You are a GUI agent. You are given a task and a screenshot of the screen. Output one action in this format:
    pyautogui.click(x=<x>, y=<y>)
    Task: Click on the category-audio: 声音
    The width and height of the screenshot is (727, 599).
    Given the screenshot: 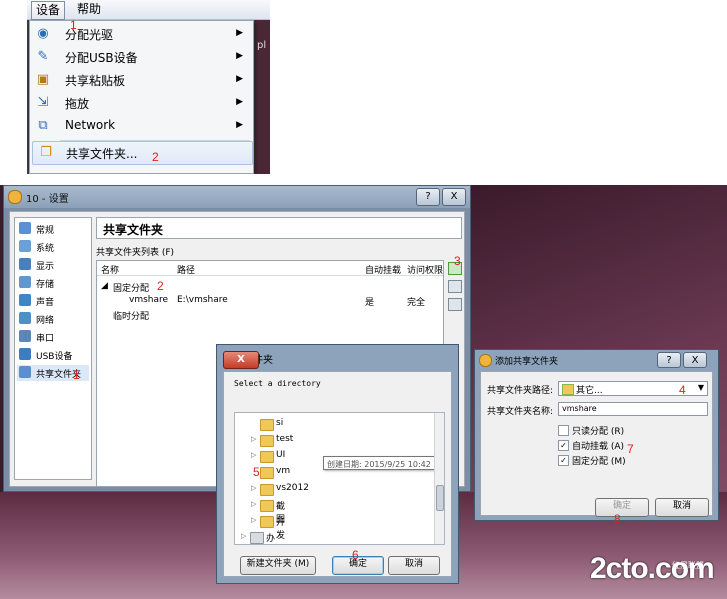 What is the action you would take?
    pyautogui.click(x=53, y=301)
    